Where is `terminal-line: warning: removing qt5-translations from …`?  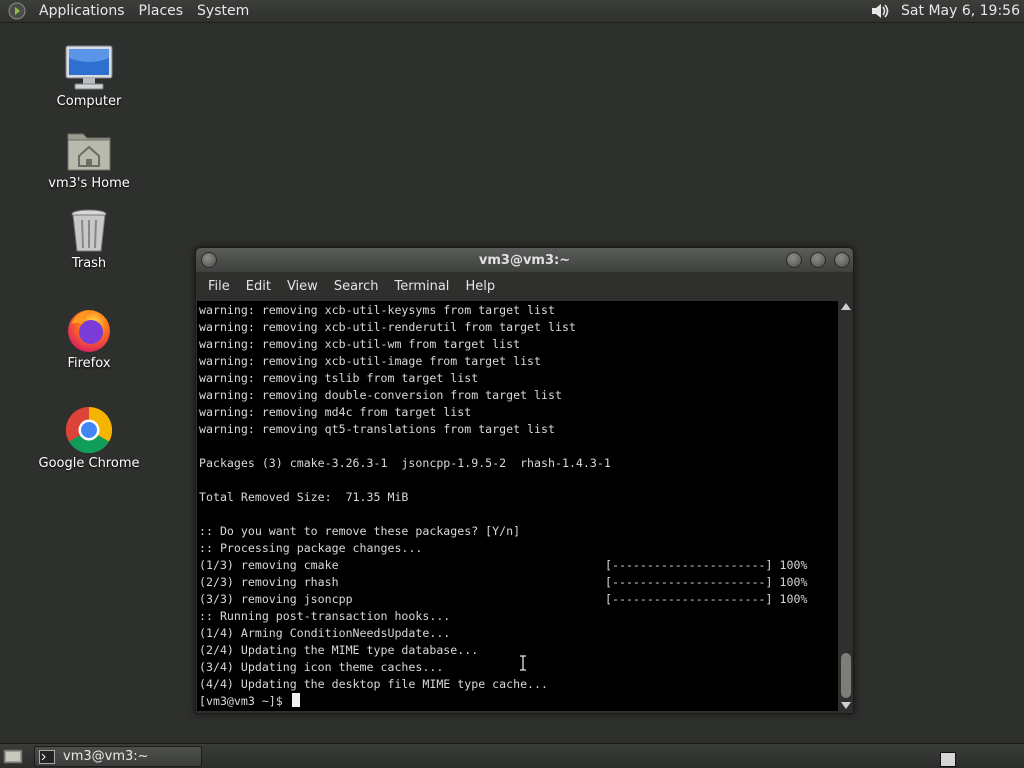
terminal-line: warning: removing qt5-translations from … is located at coordinates (377, 429).